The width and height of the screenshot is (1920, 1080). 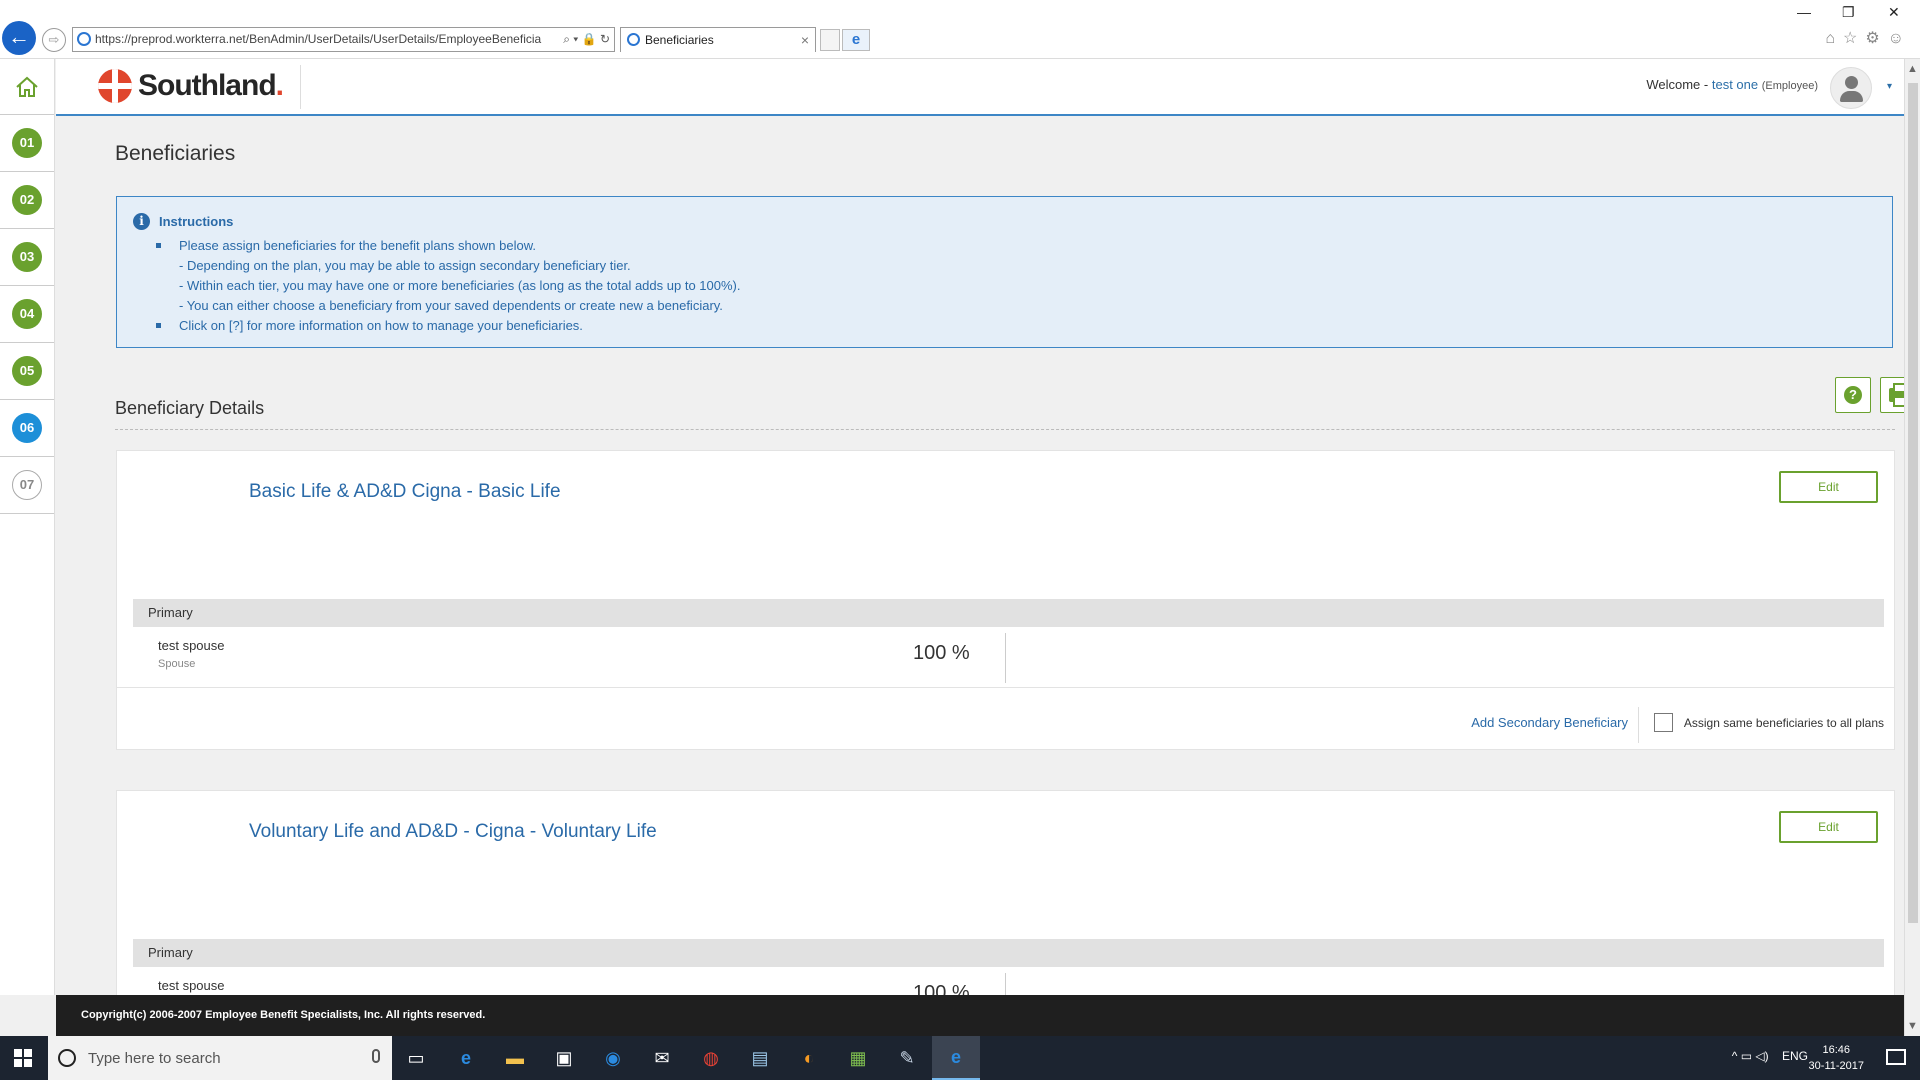 What do you see at coordinates (1851, 88) in the screenshot?
I see `avatar` at bounding box center [1851, 88].